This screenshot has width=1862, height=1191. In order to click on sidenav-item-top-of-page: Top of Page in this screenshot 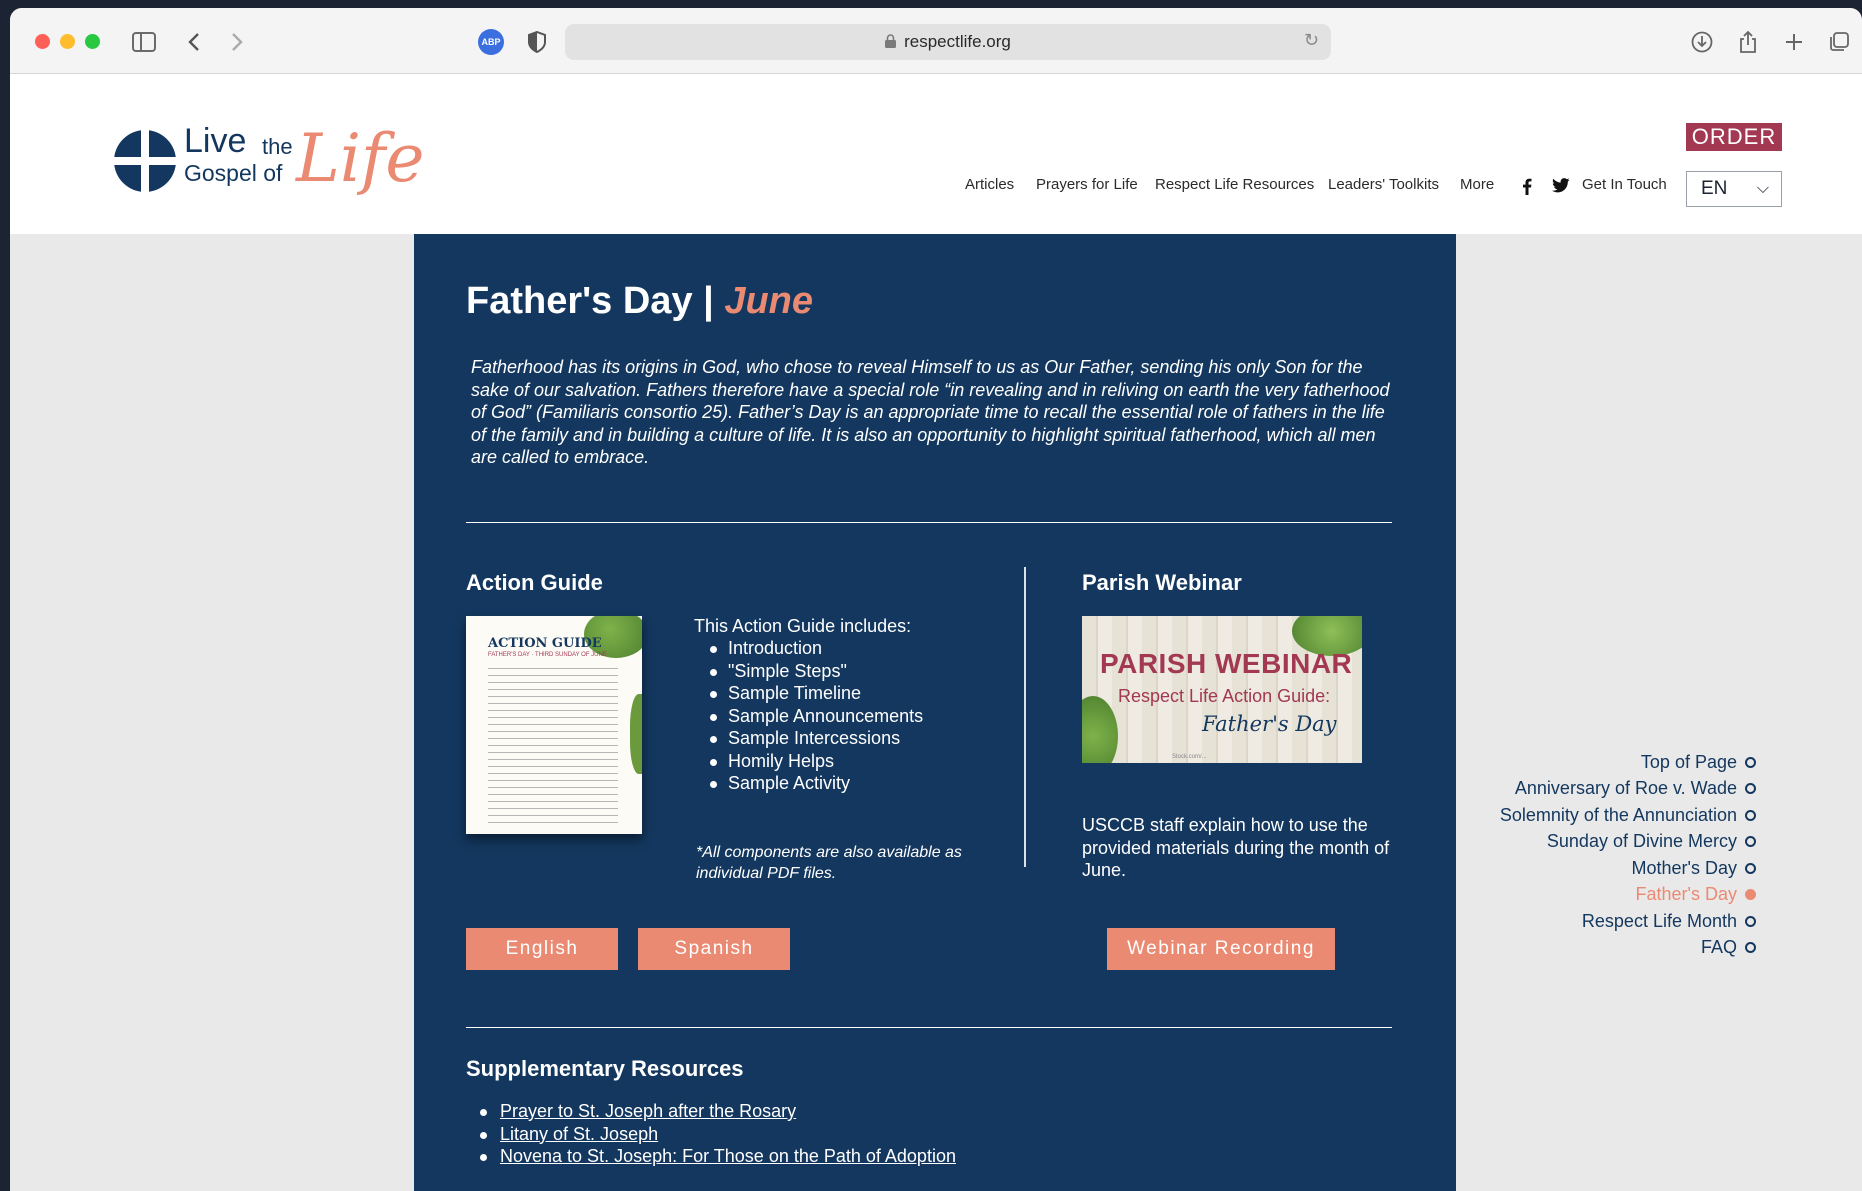, I will do `click(1698, 762)`.